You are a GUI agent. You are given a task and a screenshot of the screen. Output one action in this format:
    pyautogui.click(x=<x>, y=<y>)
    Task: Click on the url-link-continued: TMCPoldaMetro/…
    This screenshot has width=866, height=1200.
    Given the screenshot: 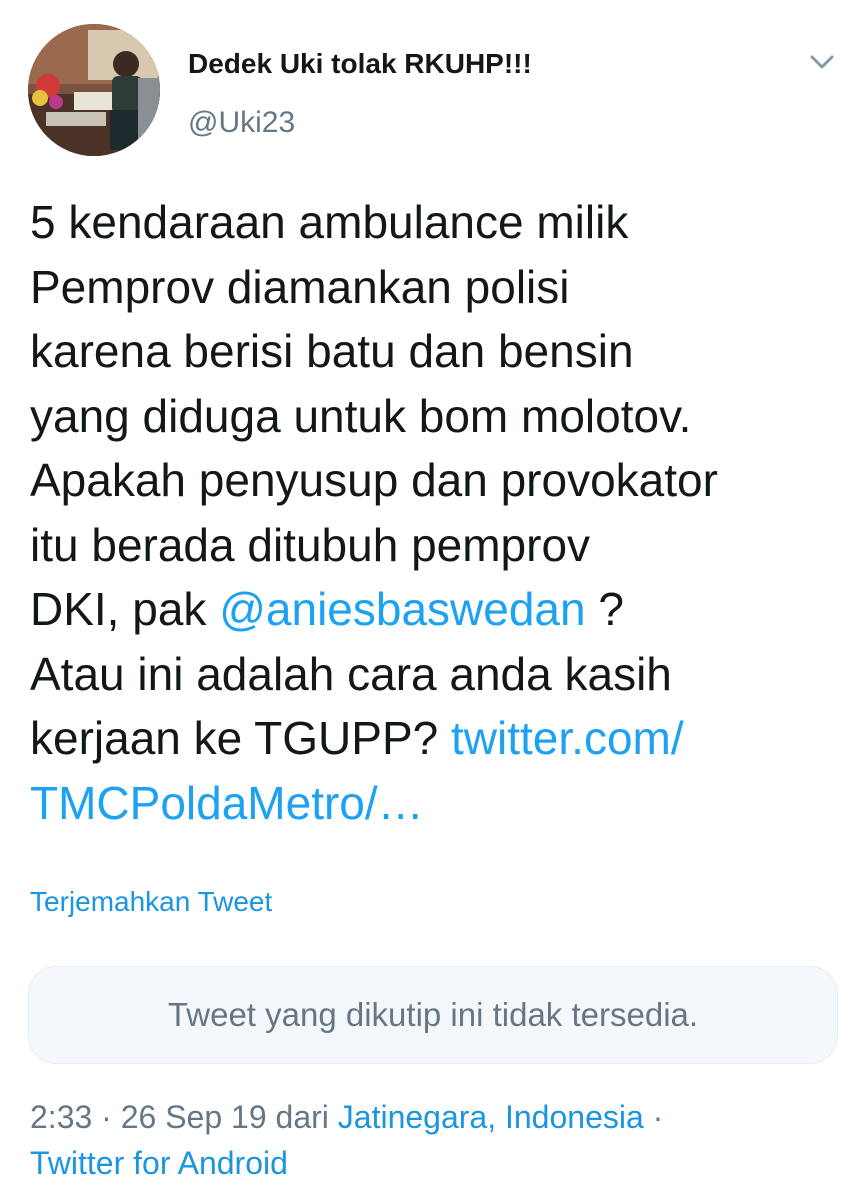 What is the action you would take?
    pyautogui.click(x=227, y=803)
    